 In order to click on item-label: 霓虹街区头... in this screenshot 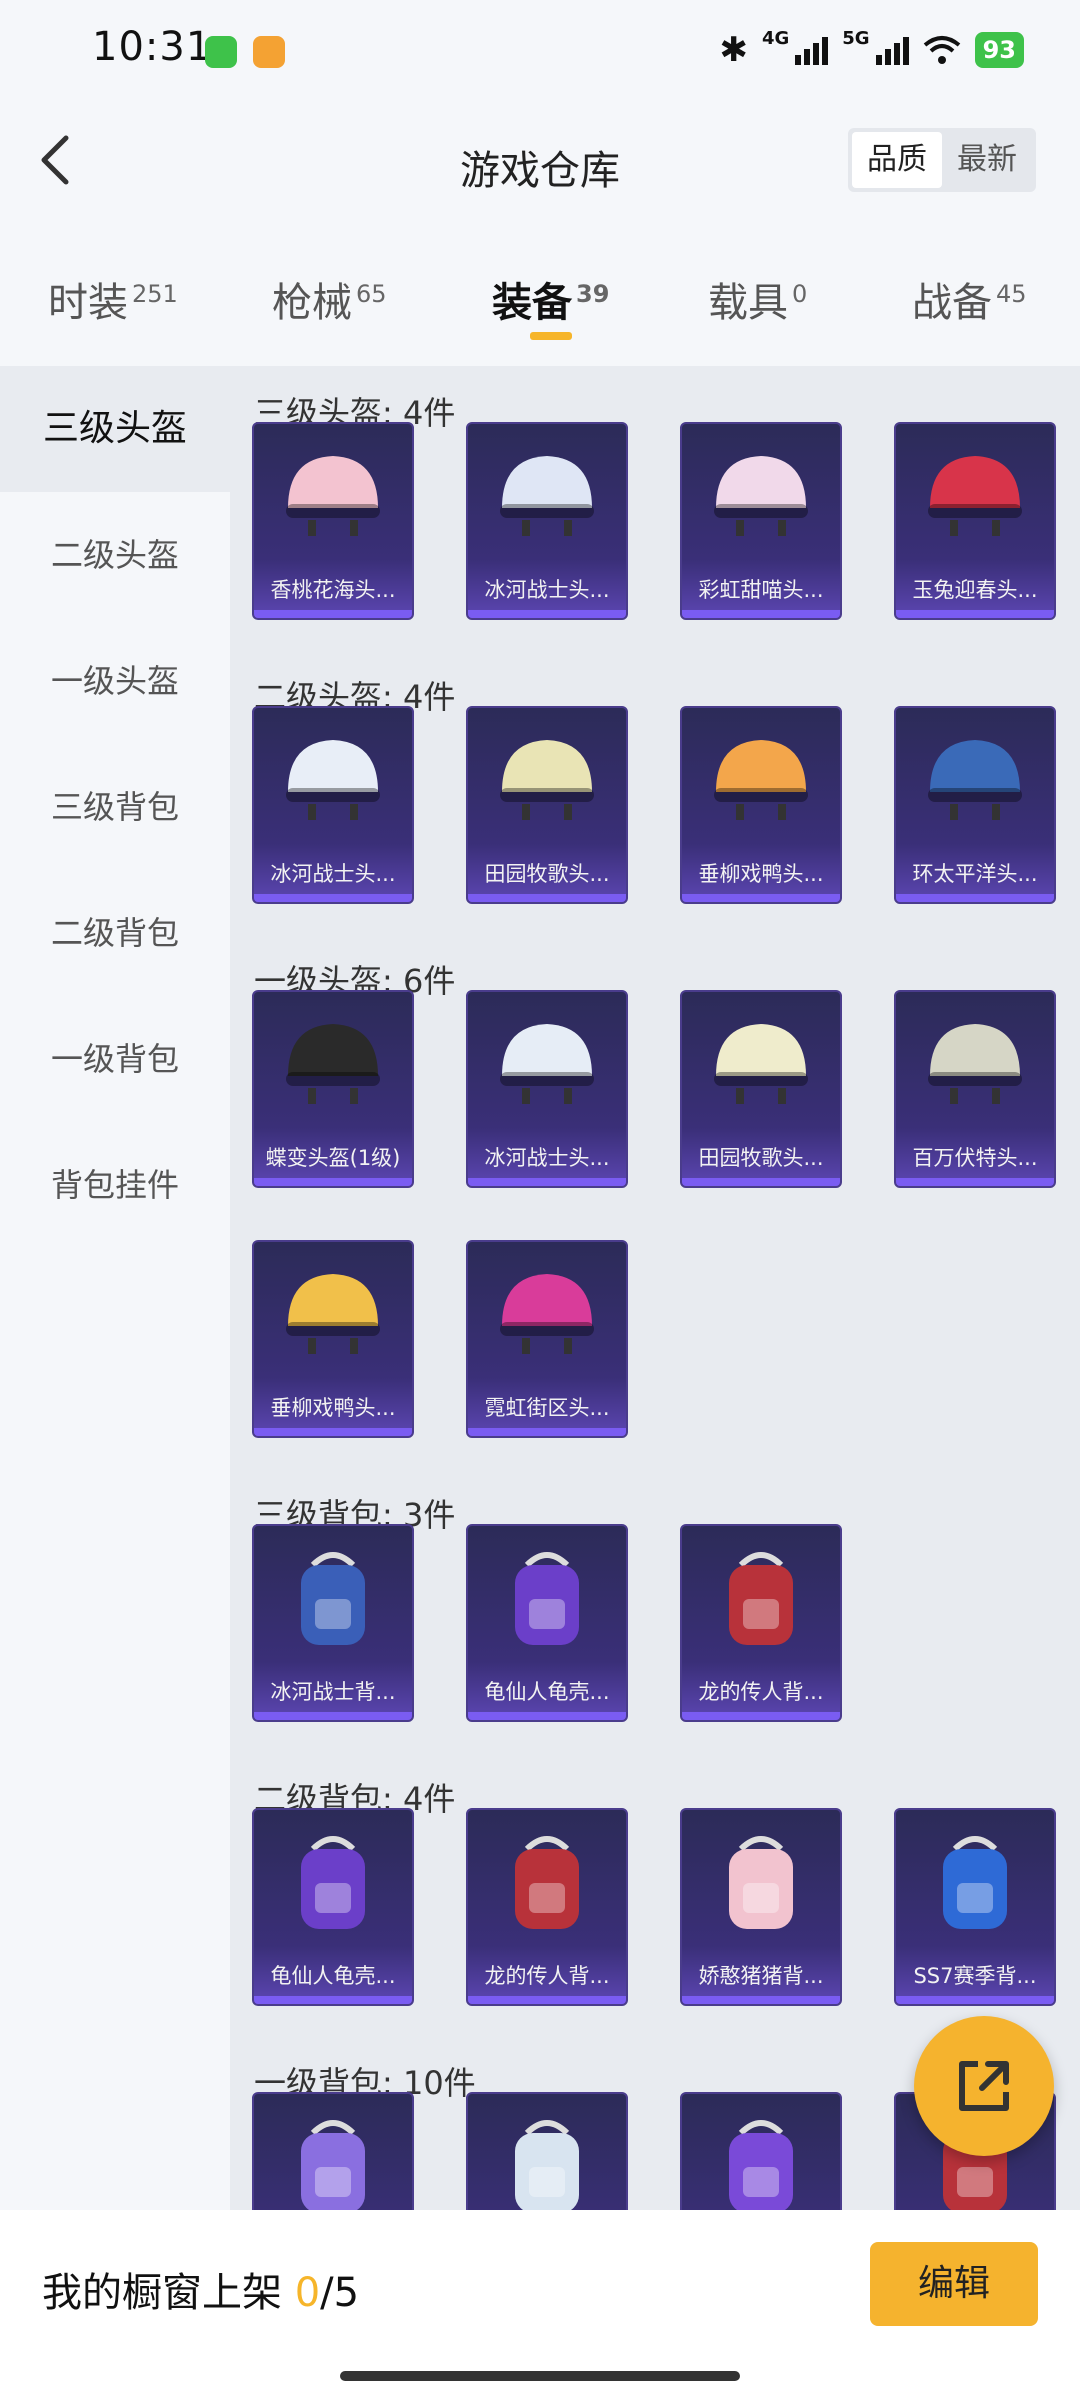, I will do `click(547, 1408)`.